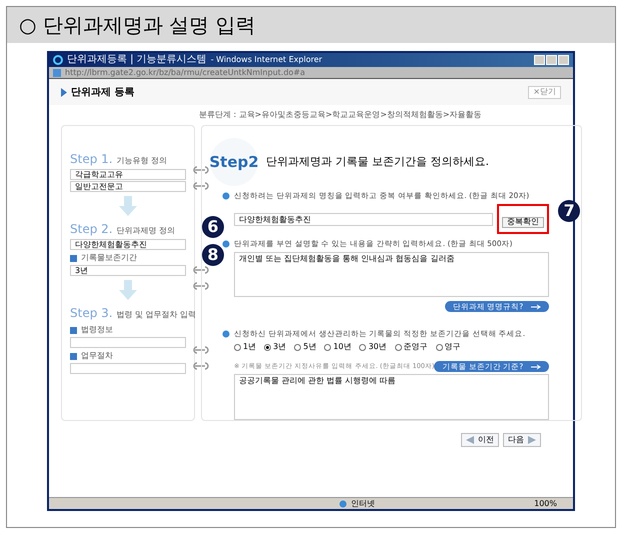 The image size is (622, 534). I want to click on breadcrumb: 분류단계 : 교육>유아및초중등교육>학교교육운영>창의적체험활동>자율활동, so click(340, 115).